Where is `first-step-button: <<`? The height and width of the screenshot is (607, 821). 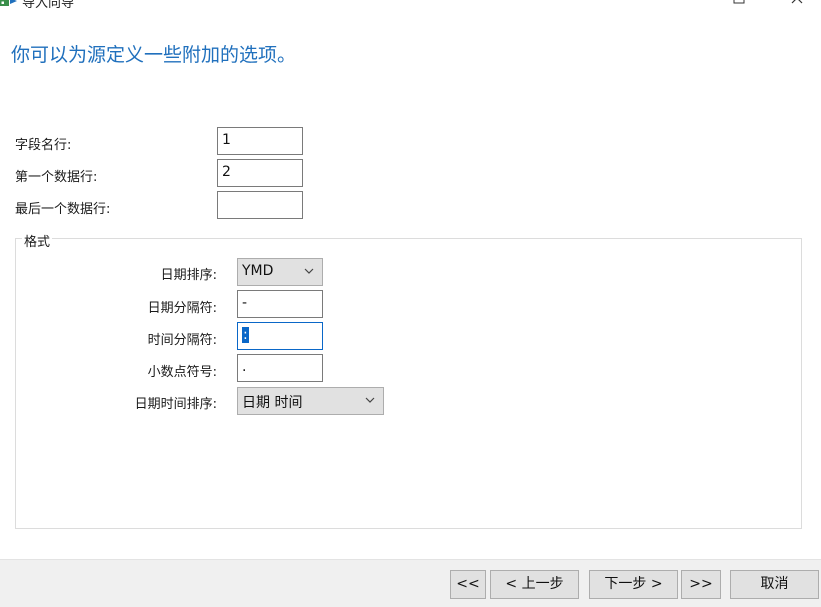 first-step-button: << is located at coordinates (468, 584).